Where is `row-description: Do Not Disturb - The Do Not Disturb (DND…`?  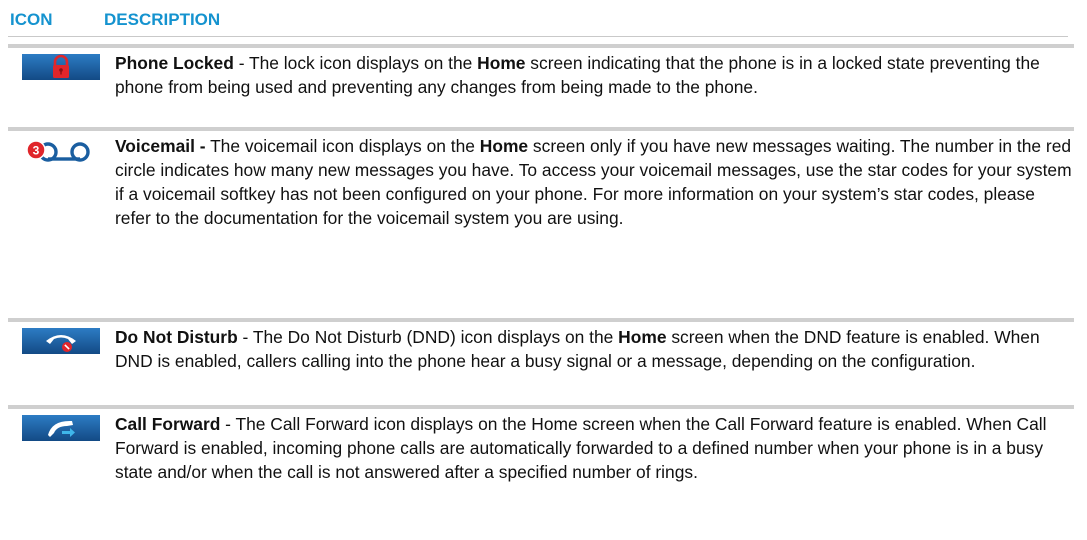
row-description: Do Not Disturb - The Do Not Disturb (DND… is located at coordinates (594, 349).